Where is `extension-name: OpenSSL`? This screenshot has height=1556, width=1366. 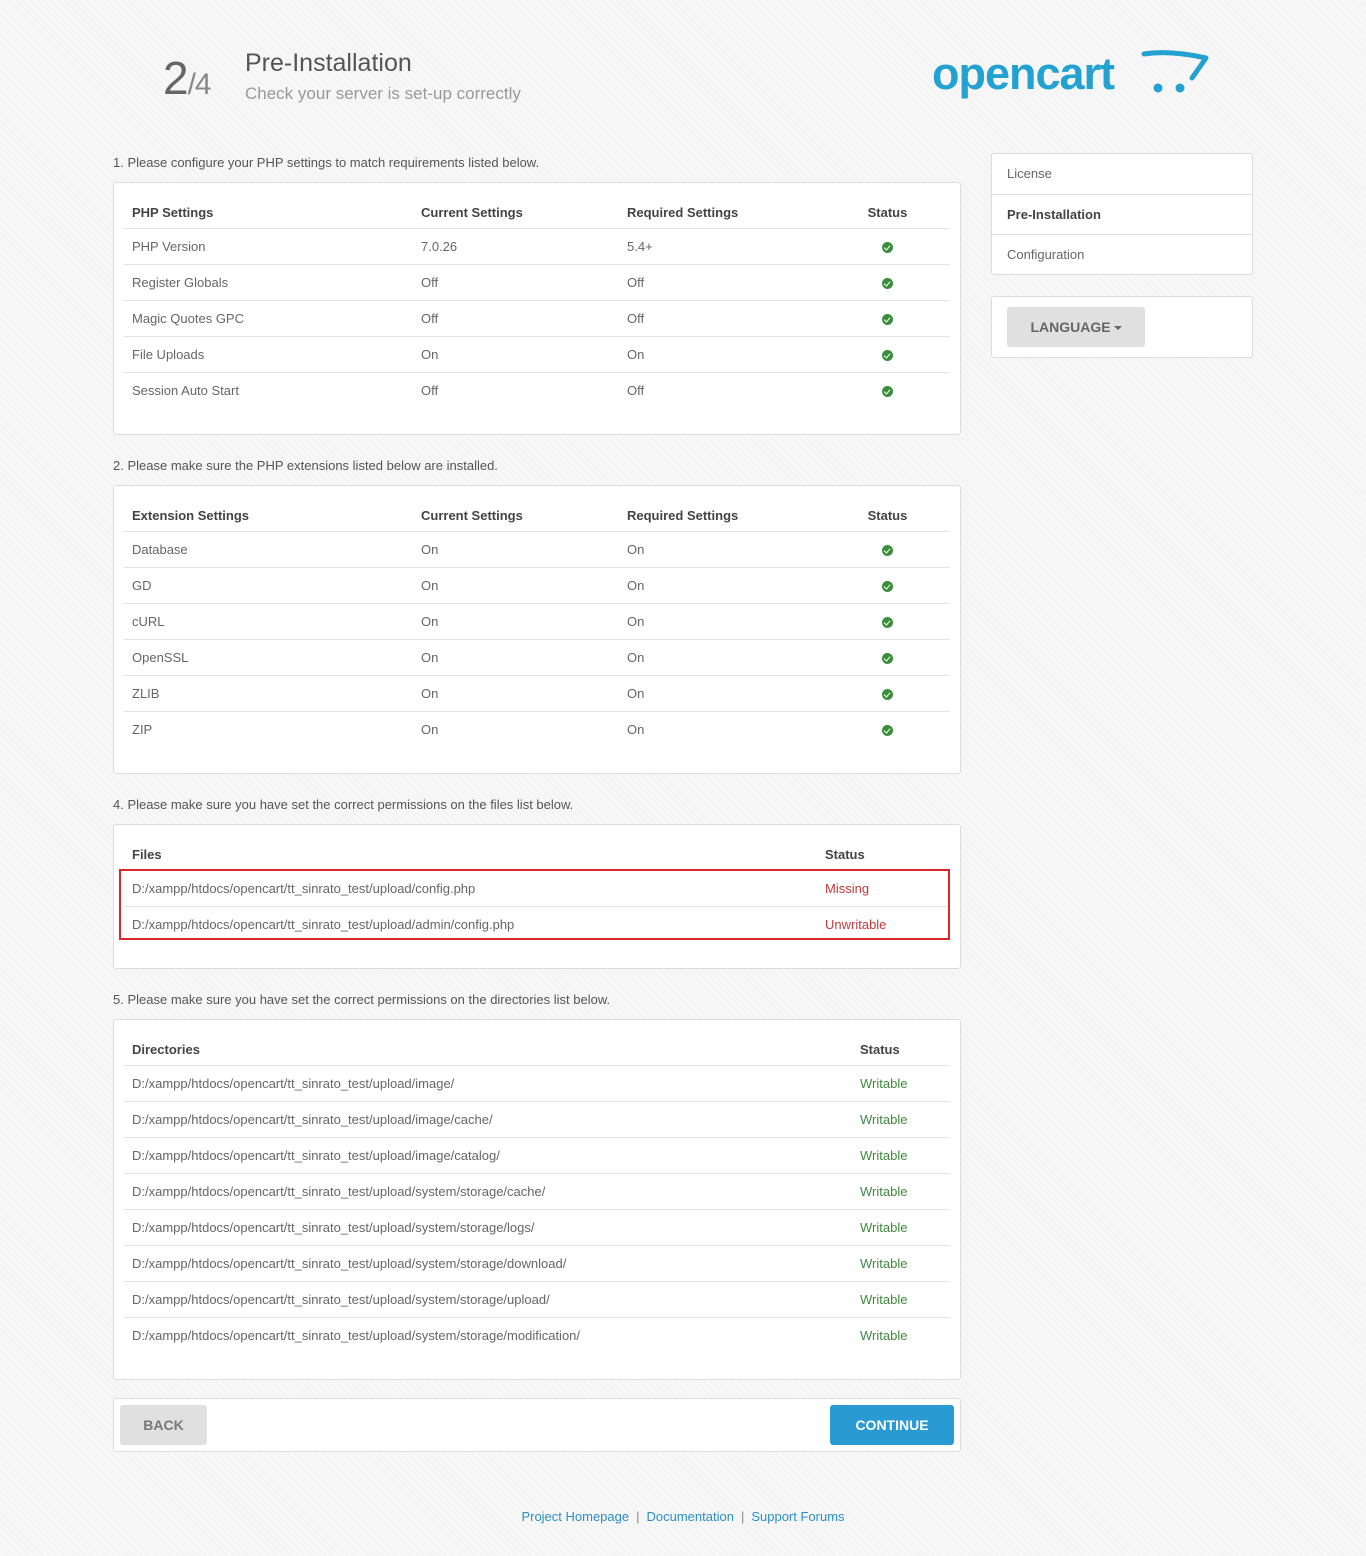
extension-name: OpenSSL is located at coordinates (268, 656).